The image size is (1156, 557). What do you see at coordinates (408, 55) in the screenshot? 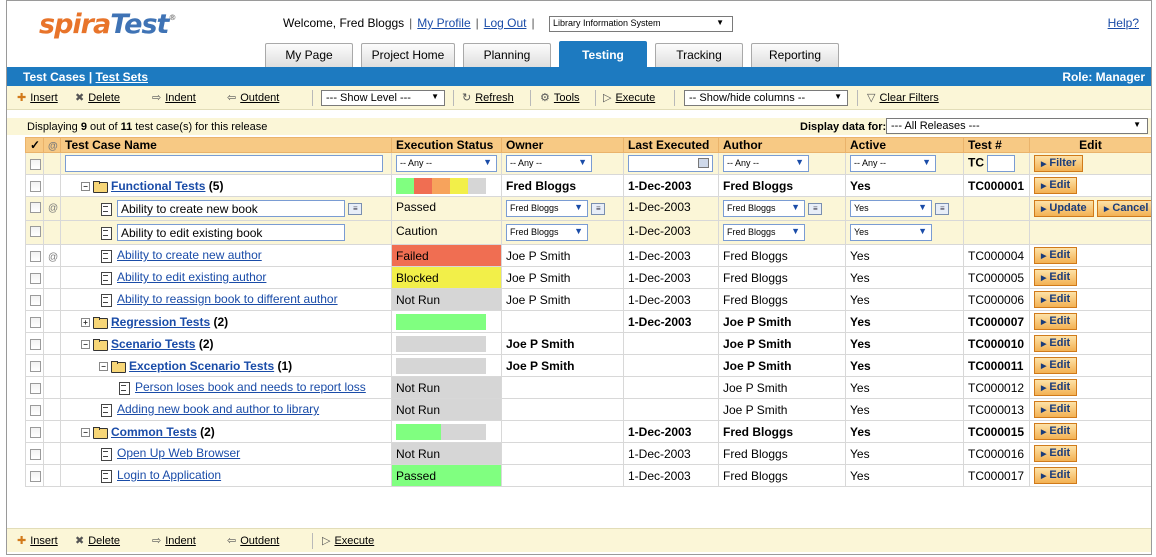
I see `tab-project-home: Project Home` at bounding box center [408, 55].